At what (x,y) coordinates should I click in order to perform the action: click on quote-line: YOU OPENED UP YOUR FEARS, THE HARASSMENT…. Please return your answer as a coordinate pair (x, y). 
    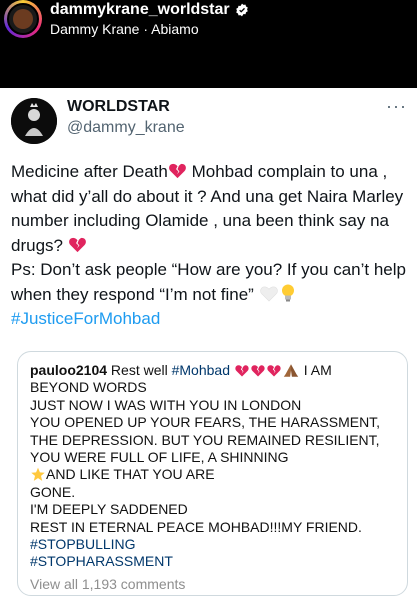
    Looking at the image, I should click on (205, 422).